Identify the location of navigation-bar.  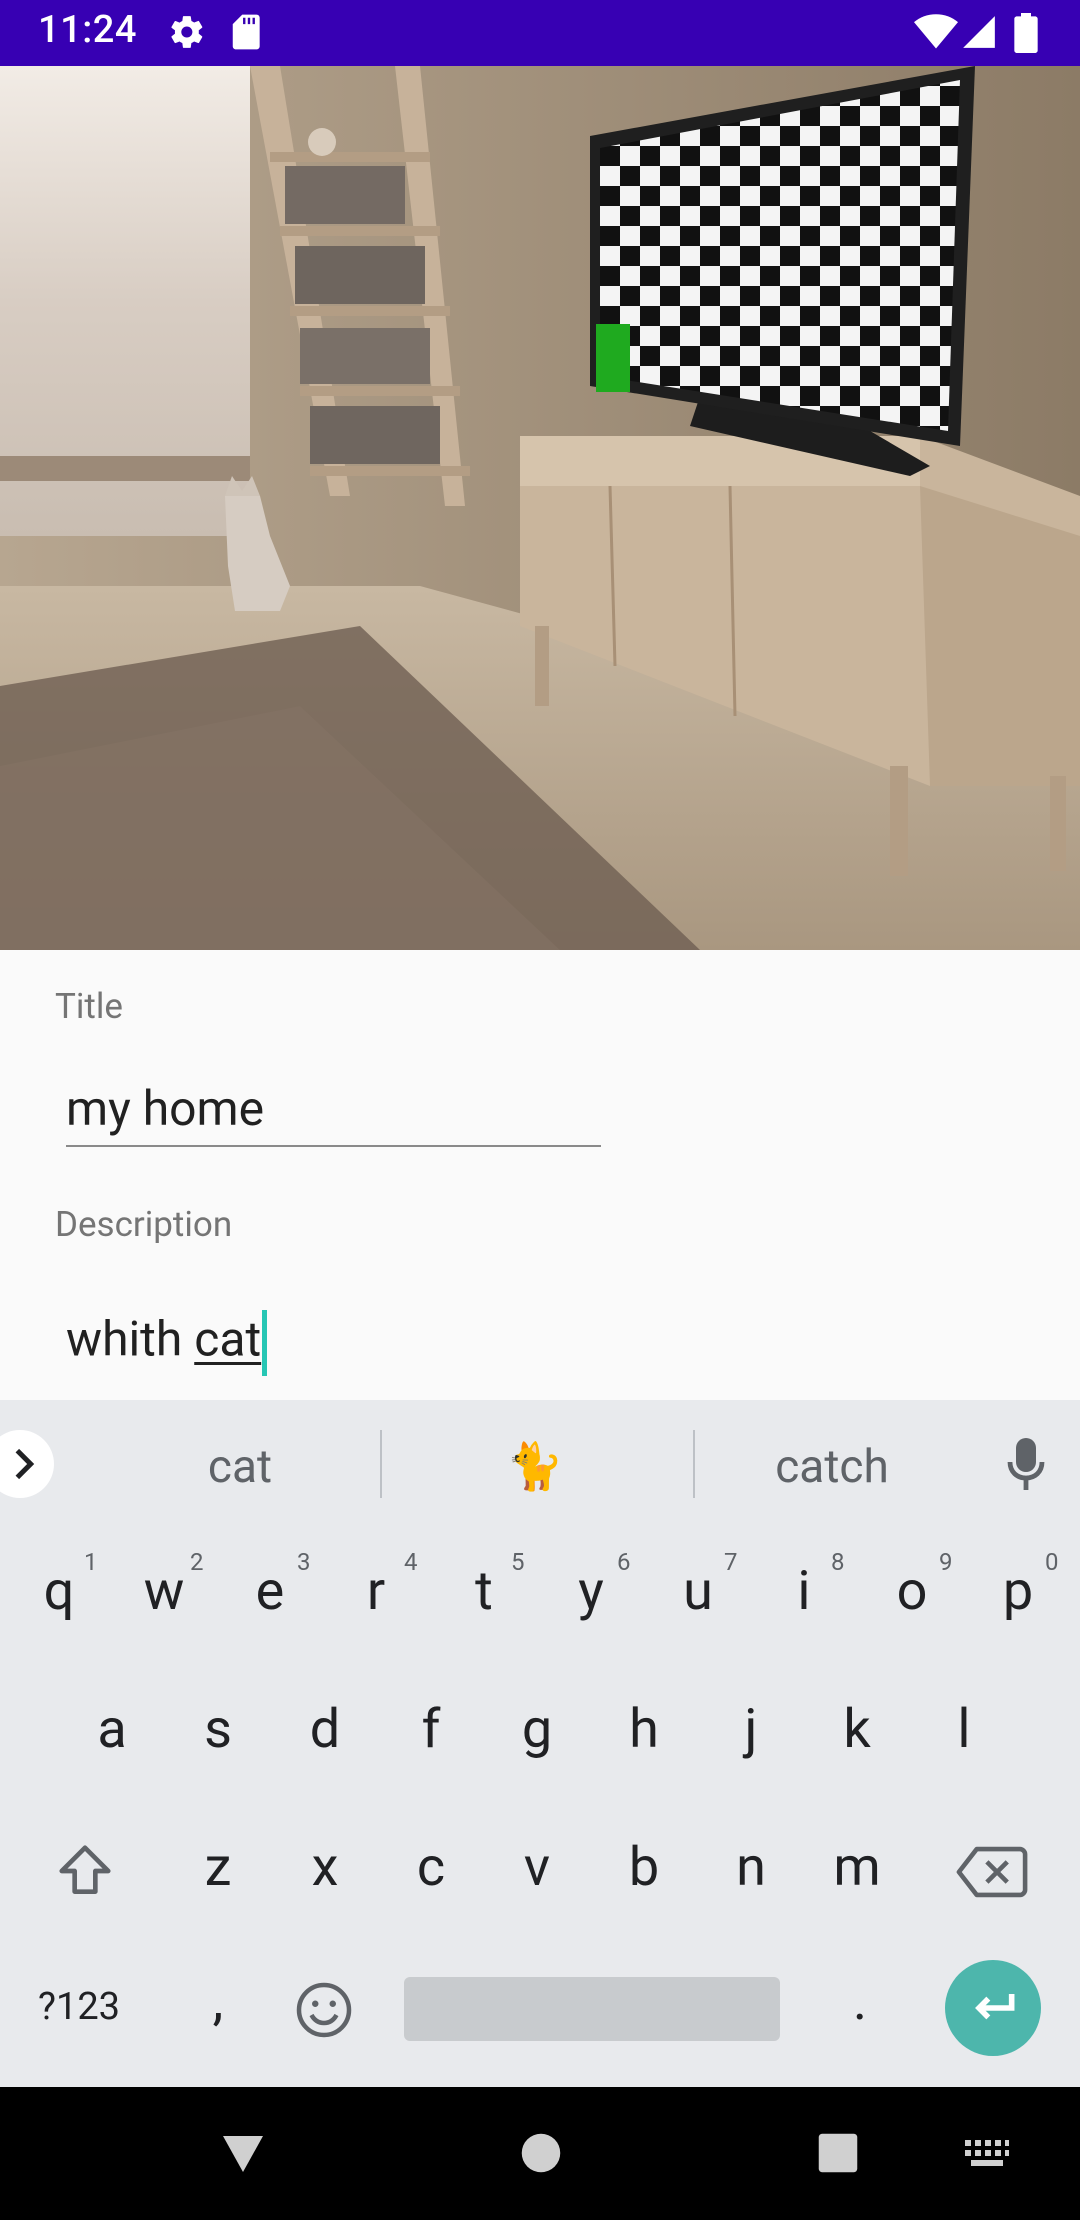
(540, 2153).